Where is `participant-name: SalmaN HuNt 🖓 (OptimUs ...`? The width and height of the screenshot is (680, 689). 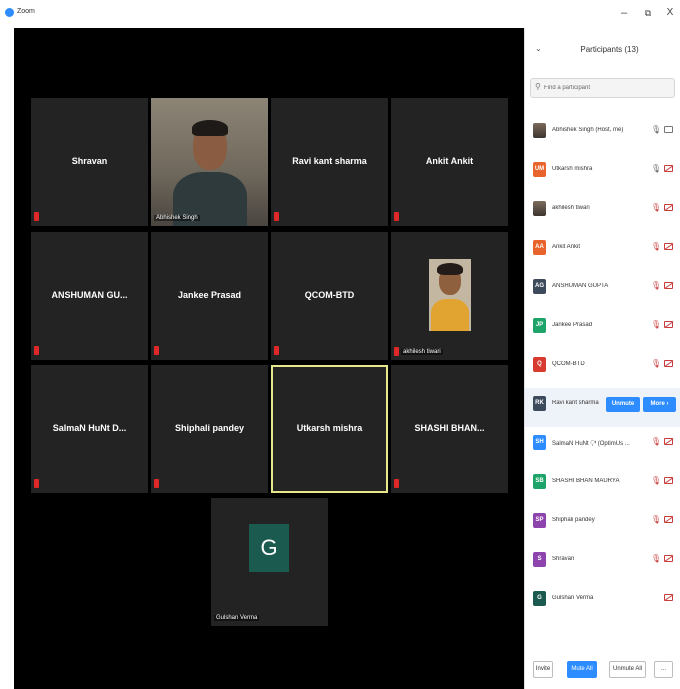 participant-name: SalmaN HuNt 🖓 (OptimUs ... is located at coordinates (591, 444).